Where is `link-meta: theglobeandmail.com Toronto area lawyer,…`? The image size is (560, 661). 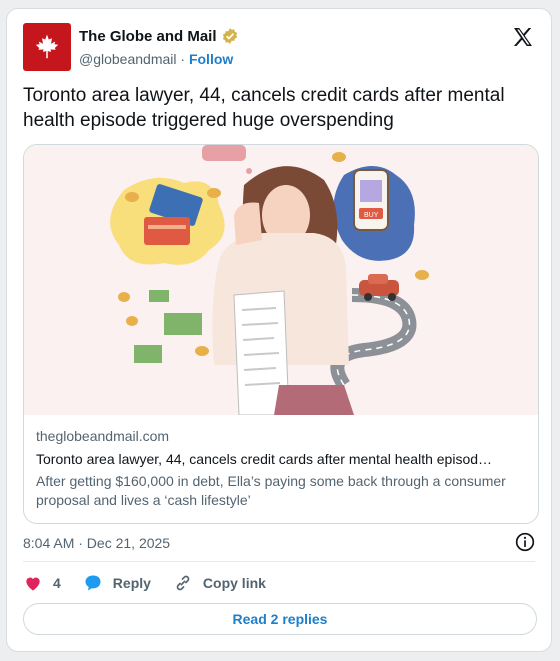
link-meta: theglobeandmail.com Toronto area lawyer,… is located at coordinates (282, 469).